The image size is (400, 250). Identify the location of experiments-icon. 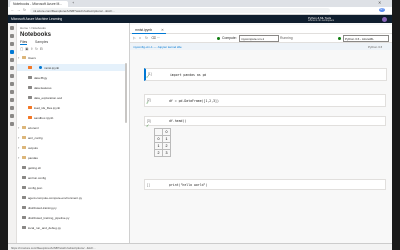
(12, 84).